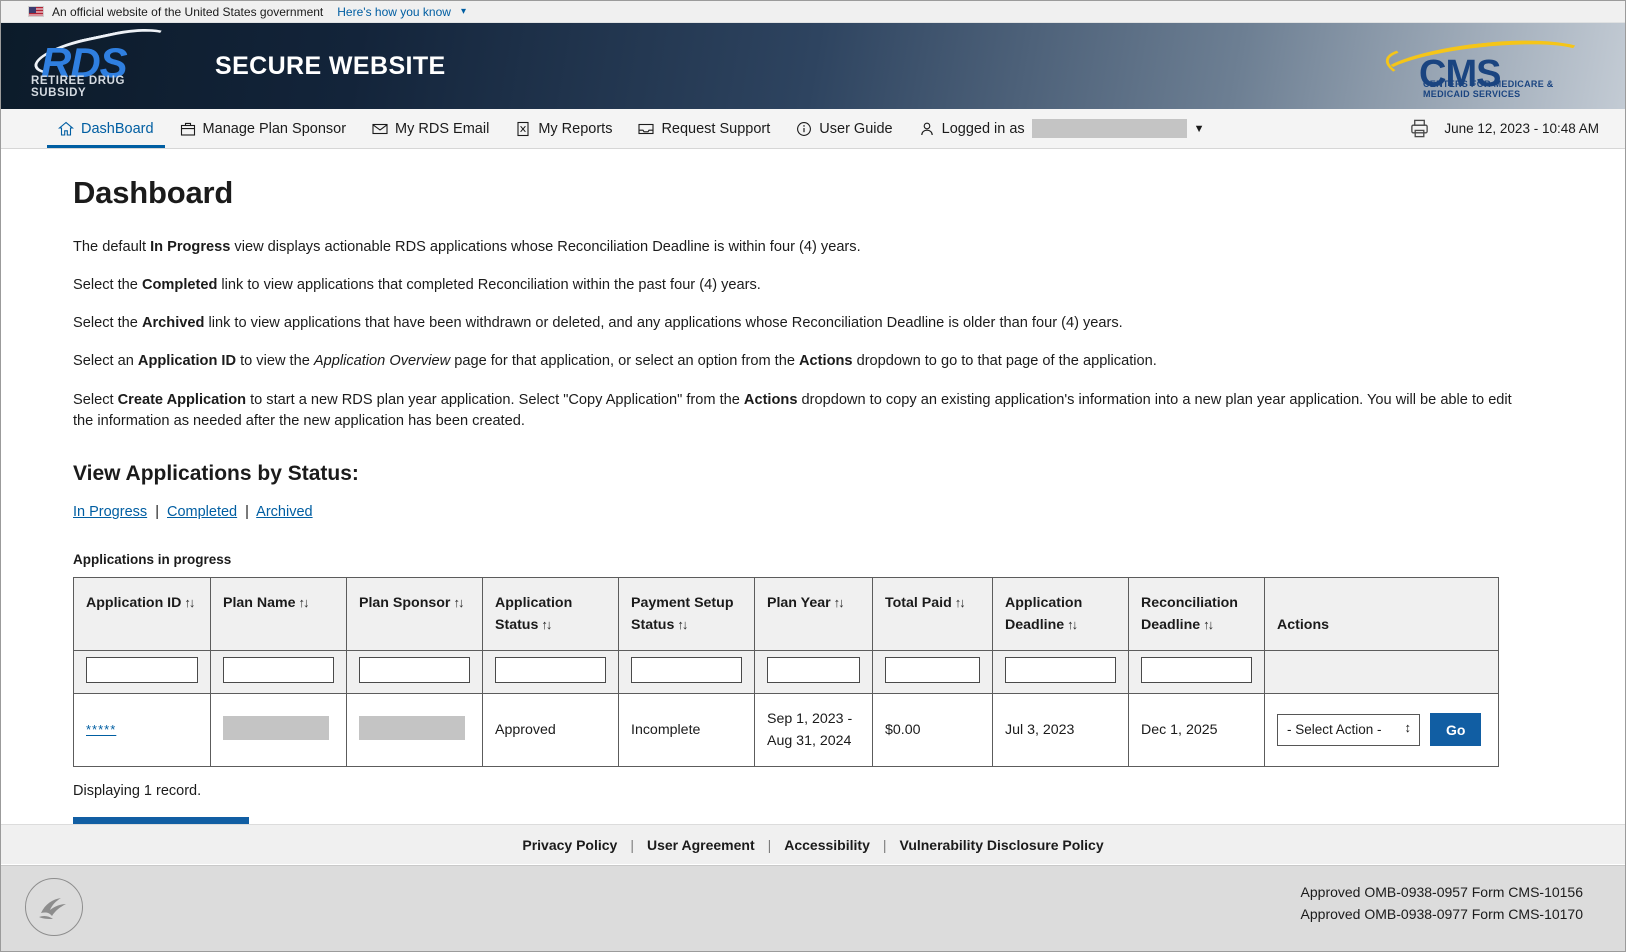  Describe the element at coordinates (813, 729) in the screenshot. I see `cell-plan-year: Sep 1, 2023 - Aug 31, 2024` at that location.